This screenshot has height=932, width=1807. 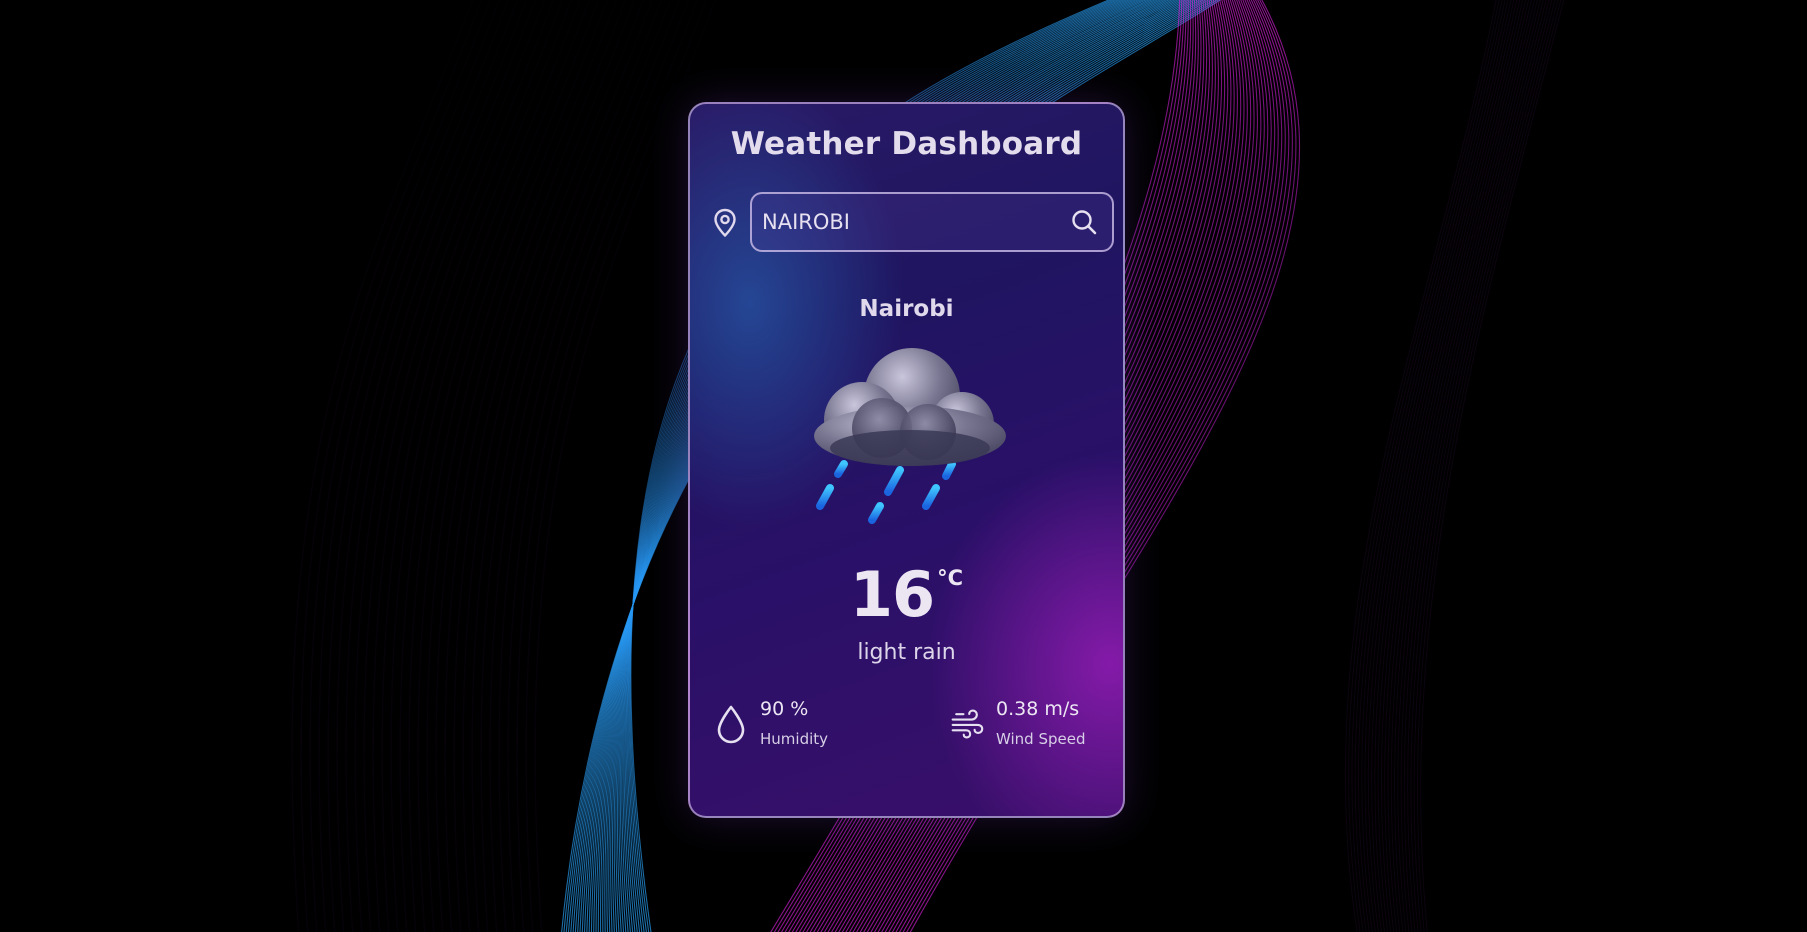 I want to click on search-input, so click(x=907, y=222).